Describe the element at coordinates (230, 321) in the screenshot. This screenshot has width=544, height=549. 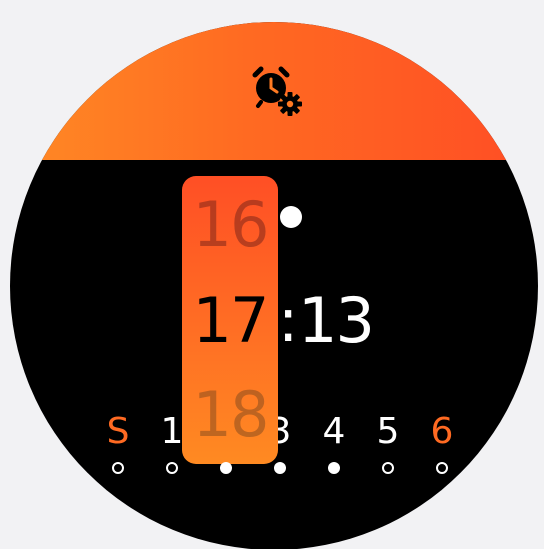
I see `hour-selected: 17` at that location.